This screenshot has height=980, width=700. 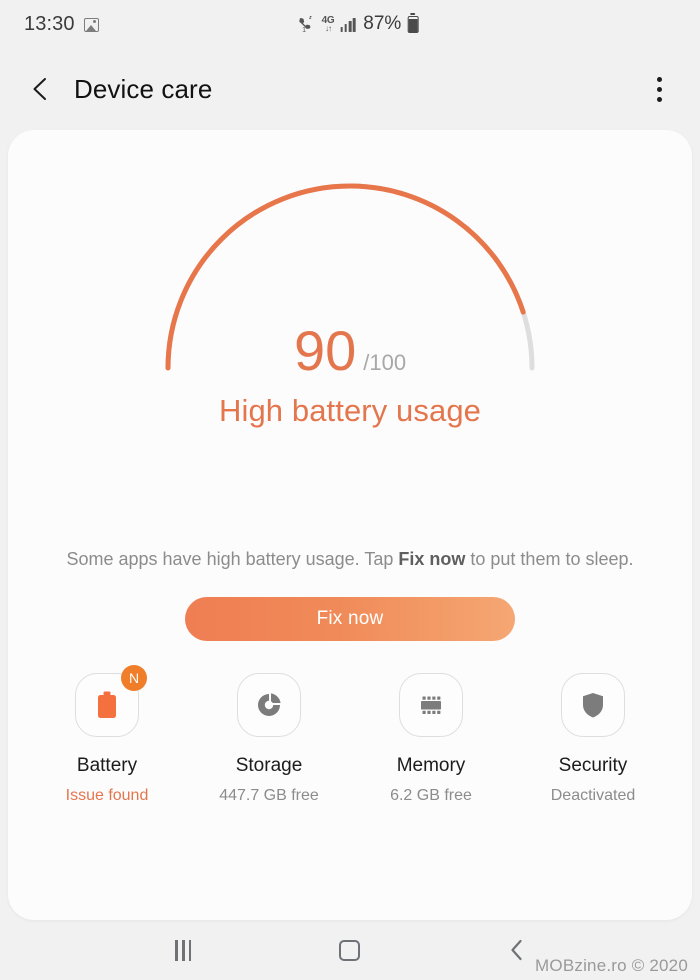 I want to click on recents-button, so click(x=183, y=950).